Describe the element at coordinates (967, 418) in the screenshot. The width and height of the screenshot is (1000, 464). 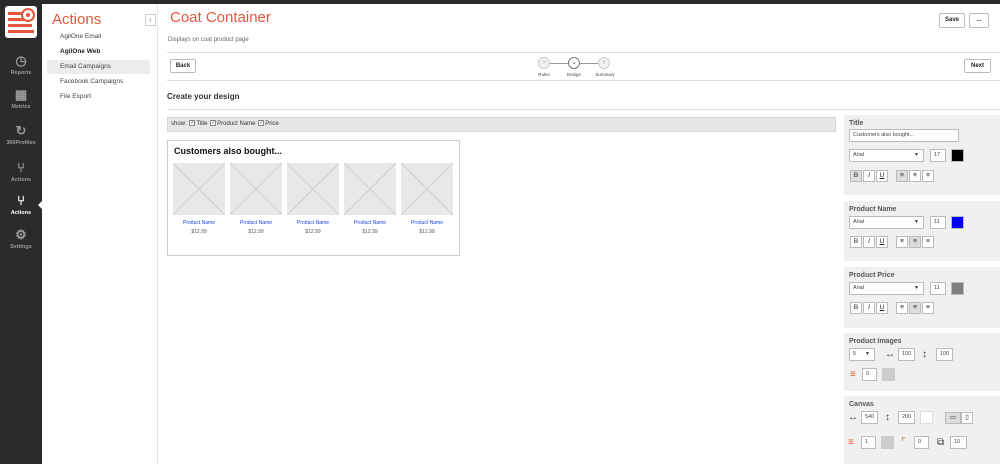
I see `vertical-layout-icon: ▯` at that location.